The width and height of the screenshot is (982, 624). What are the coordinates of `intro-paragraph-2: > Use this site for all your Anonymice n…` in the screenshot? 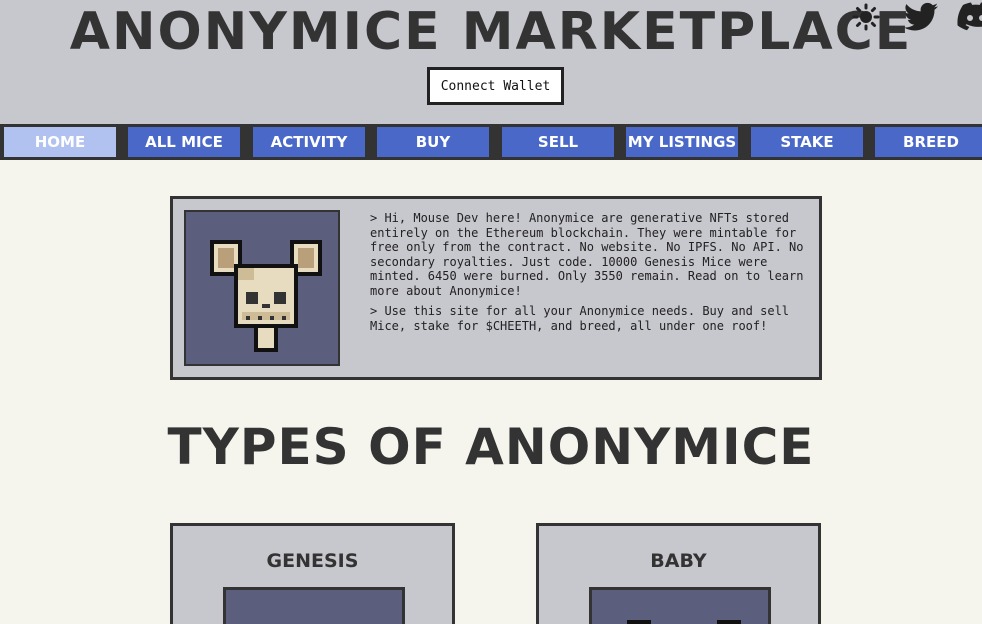 It's located at (580, 318).